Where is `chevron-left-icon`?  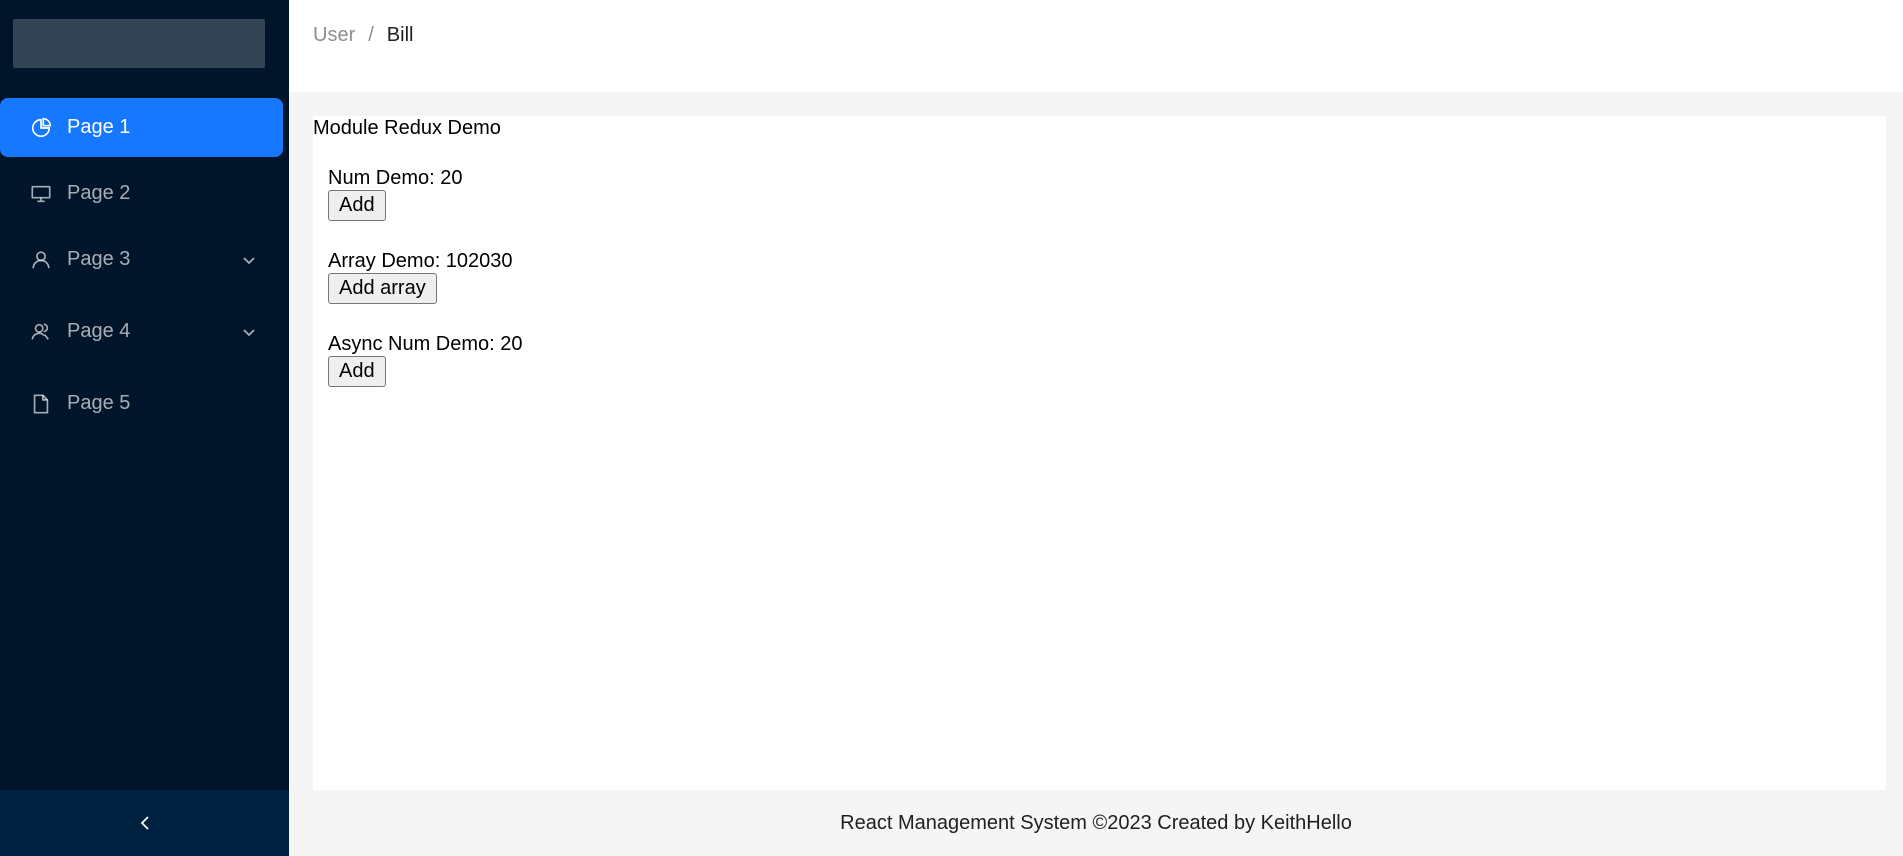
chevron-left-icon is located at coordinates (144, 823).